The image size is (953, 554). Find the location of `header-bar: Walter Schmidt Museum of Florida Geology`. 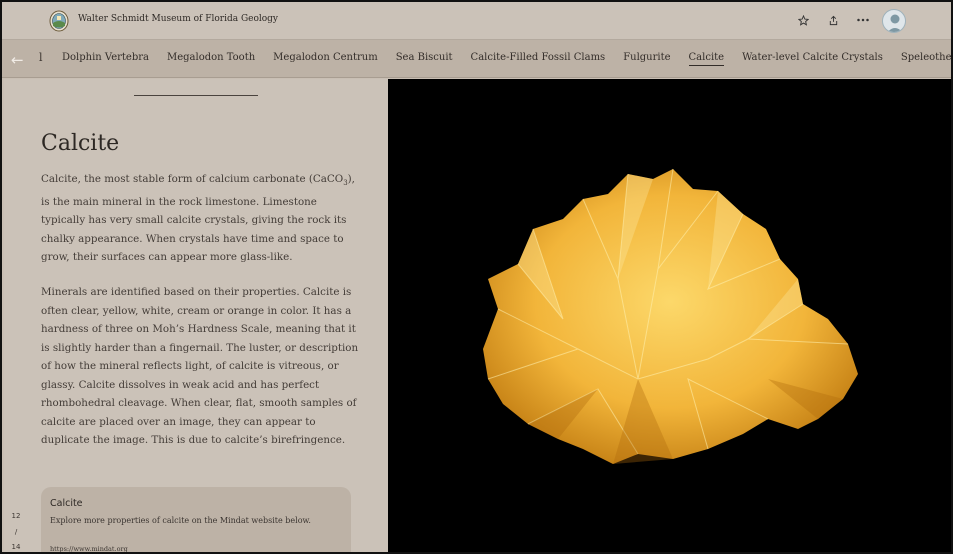

header-bar: Walter Schmidt Museum of Florida Geology is located at coordinates (476, 21).